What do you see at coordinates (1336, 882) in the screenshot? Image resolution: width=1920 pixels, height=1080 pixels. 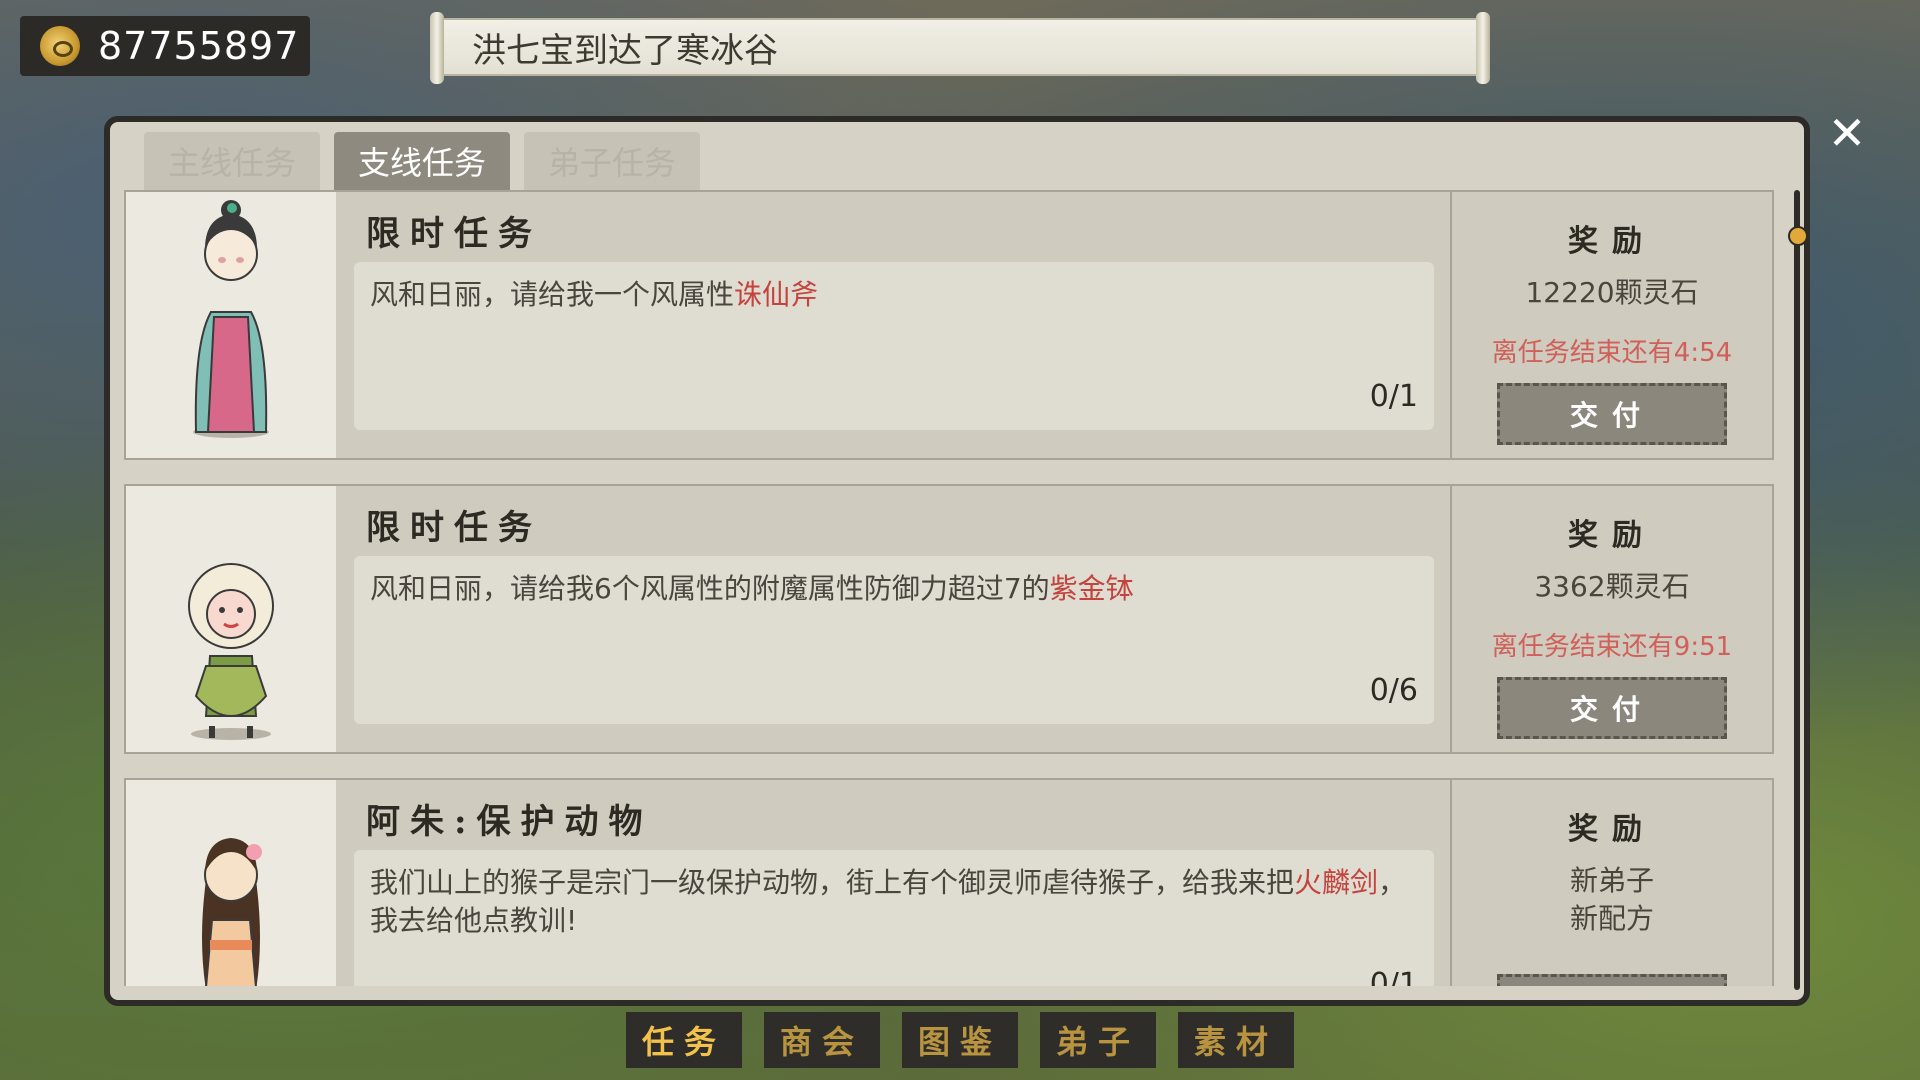 I see `required-item: 火麟剑` at bounding box center [1336, 882].